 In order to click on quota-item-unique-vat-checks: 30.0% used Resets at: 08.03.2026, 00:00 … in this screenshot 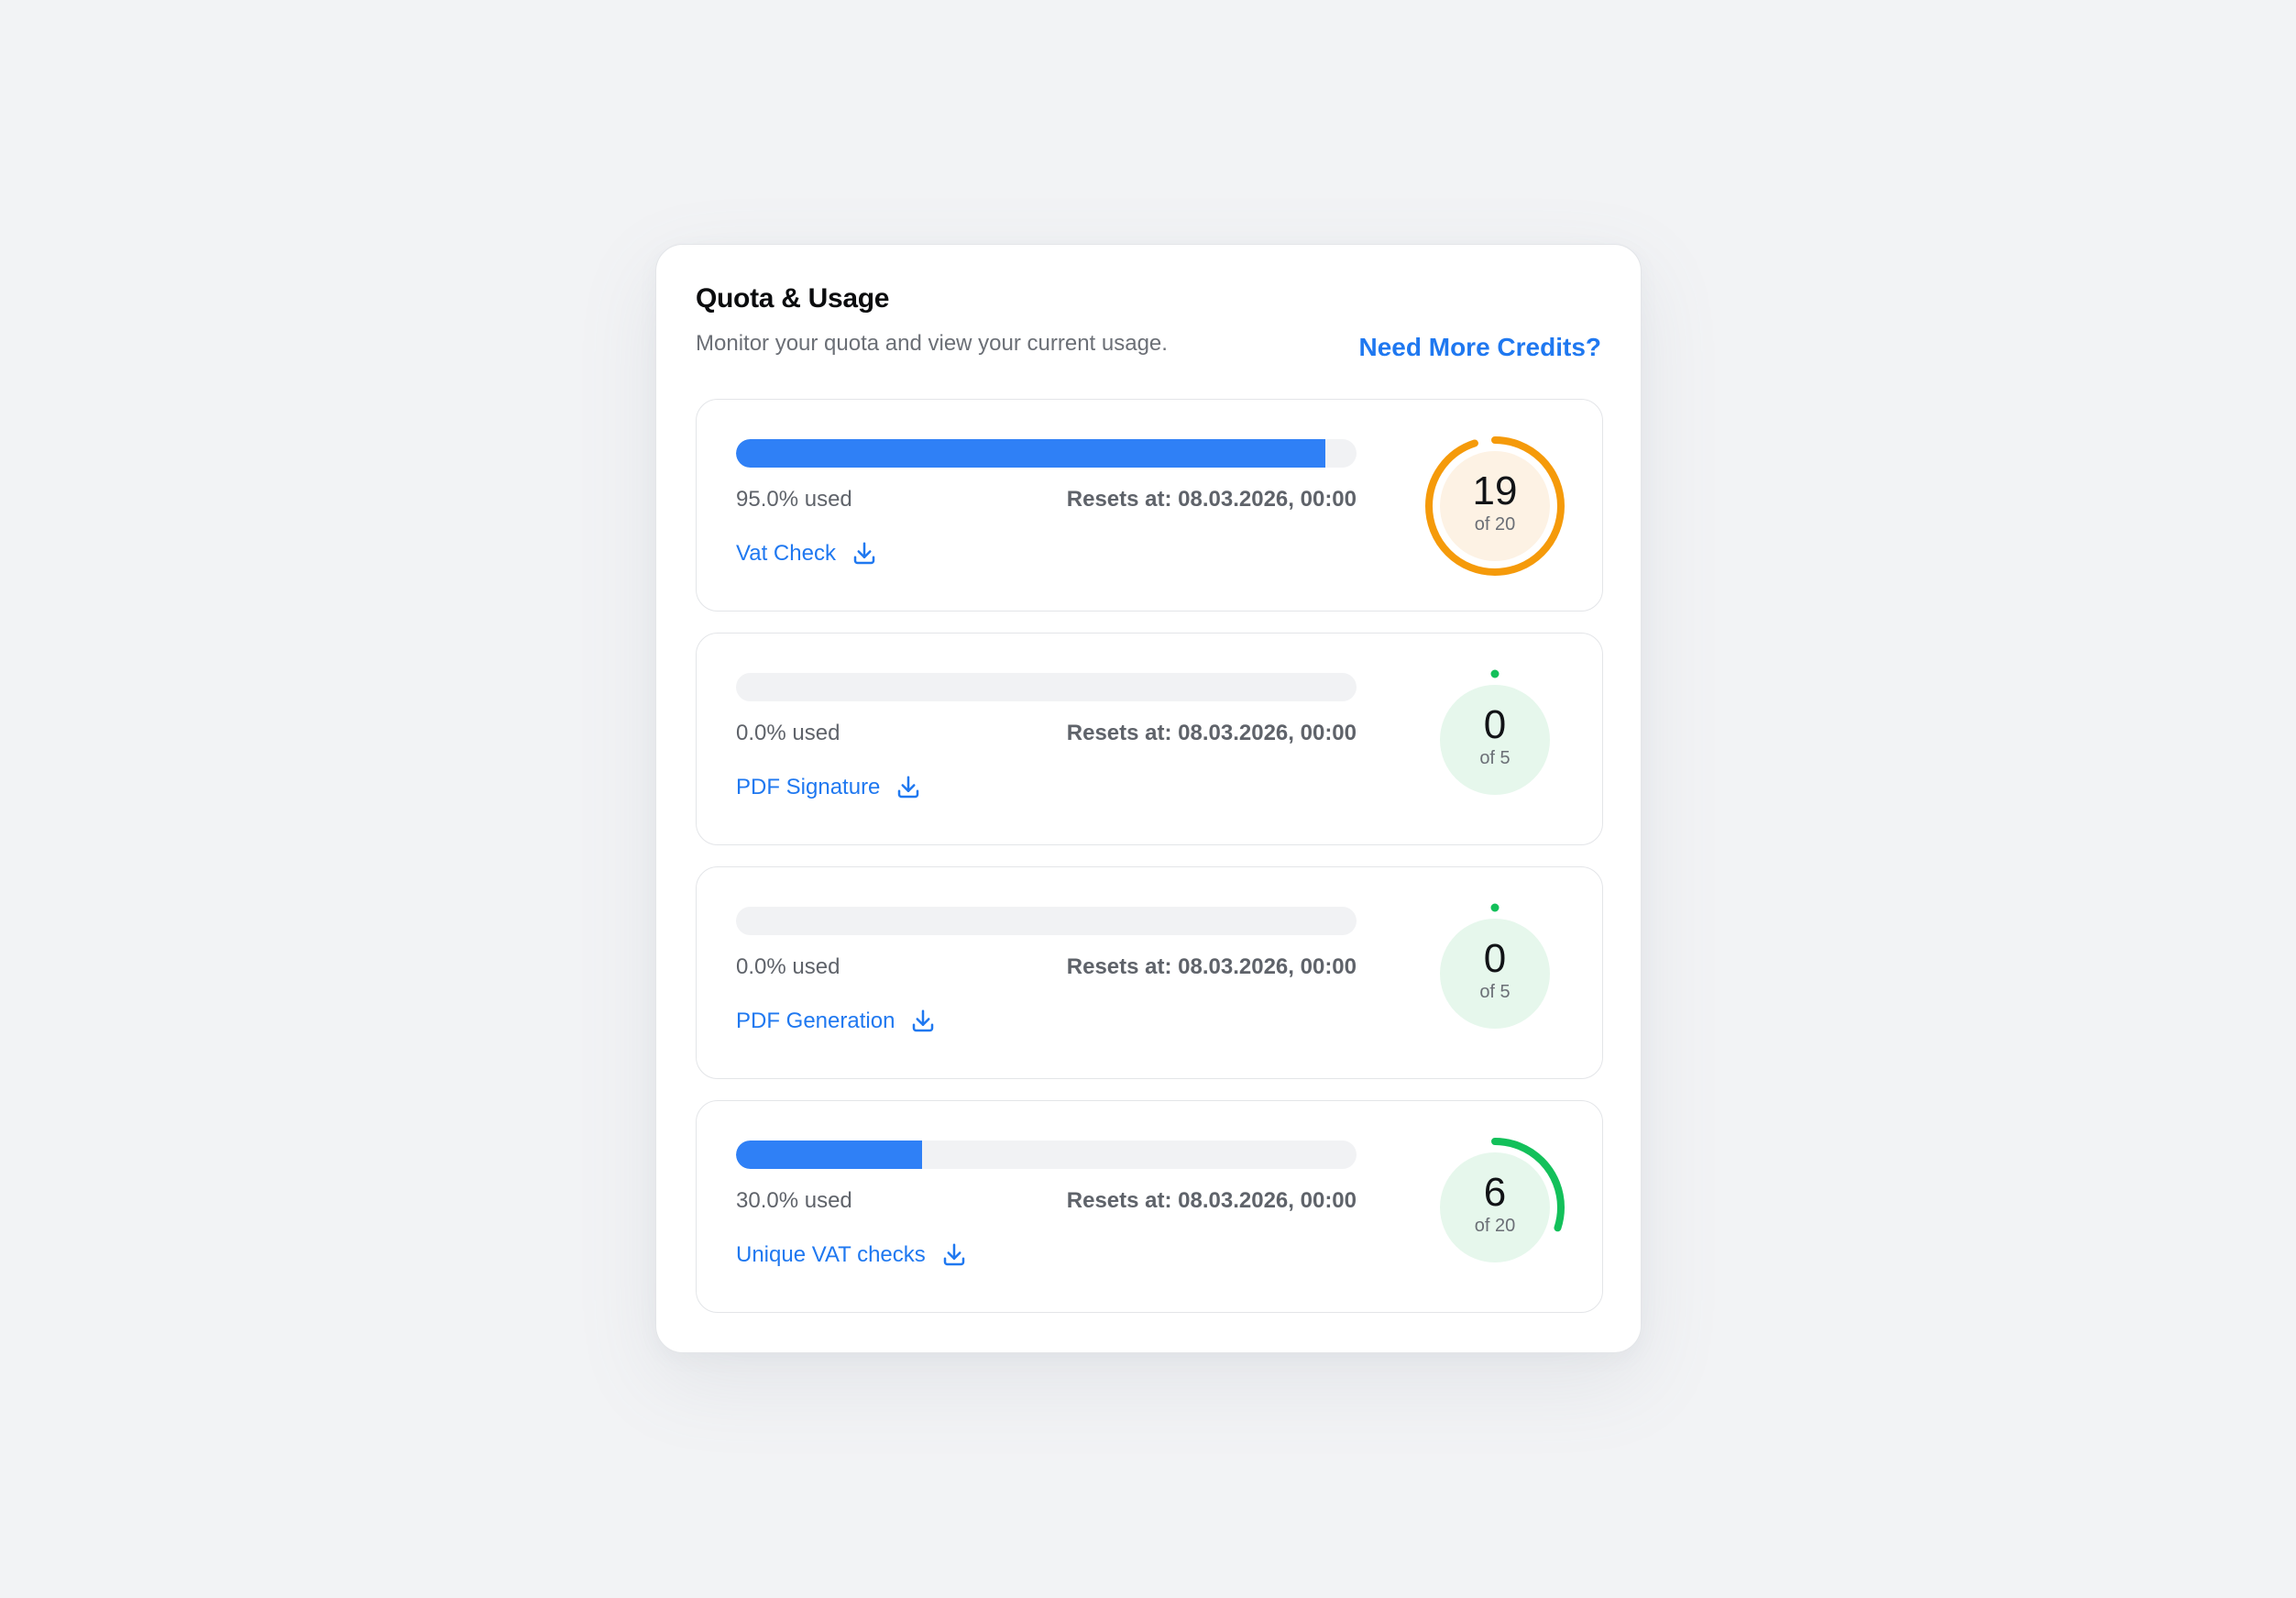, I will do `click(1149, 1207)`.